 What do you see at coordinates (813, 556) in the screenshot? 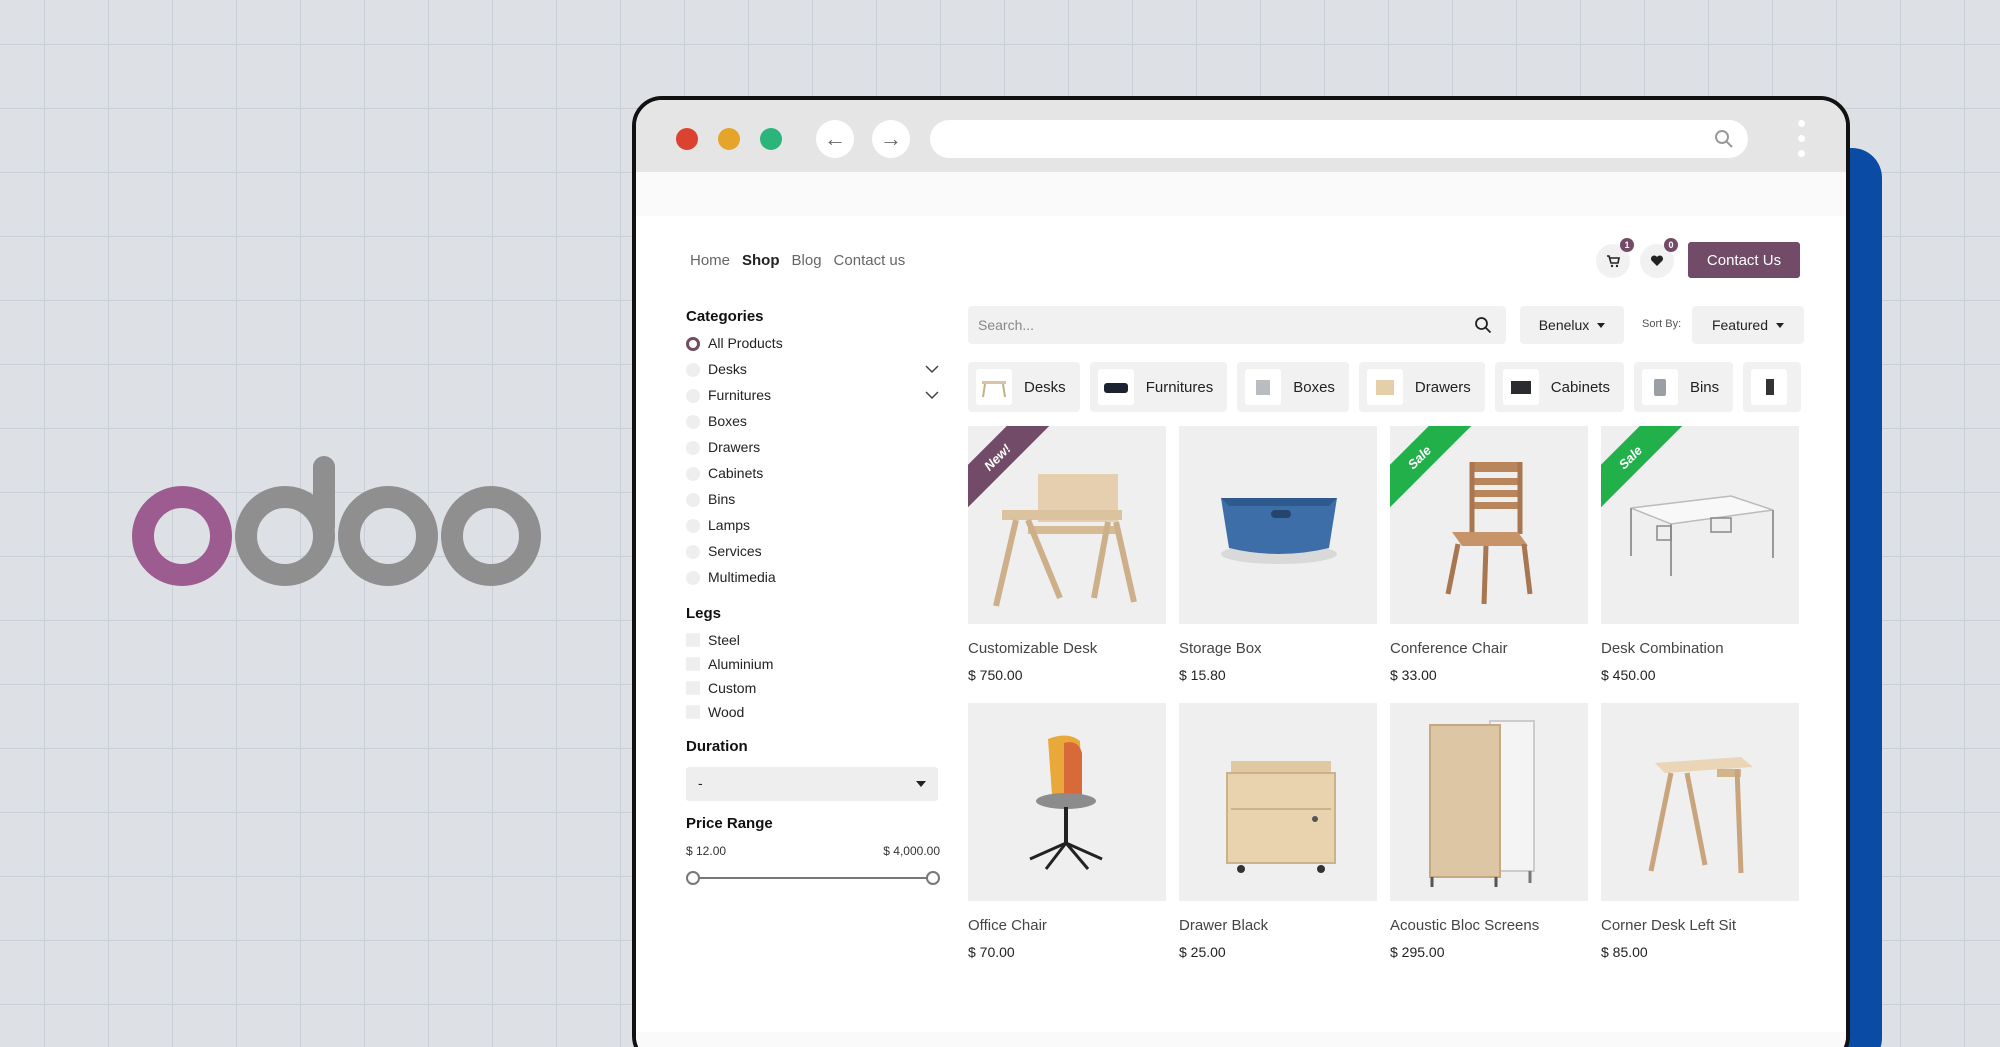
I see `category-services: Services` at bounding box center [813, 556].